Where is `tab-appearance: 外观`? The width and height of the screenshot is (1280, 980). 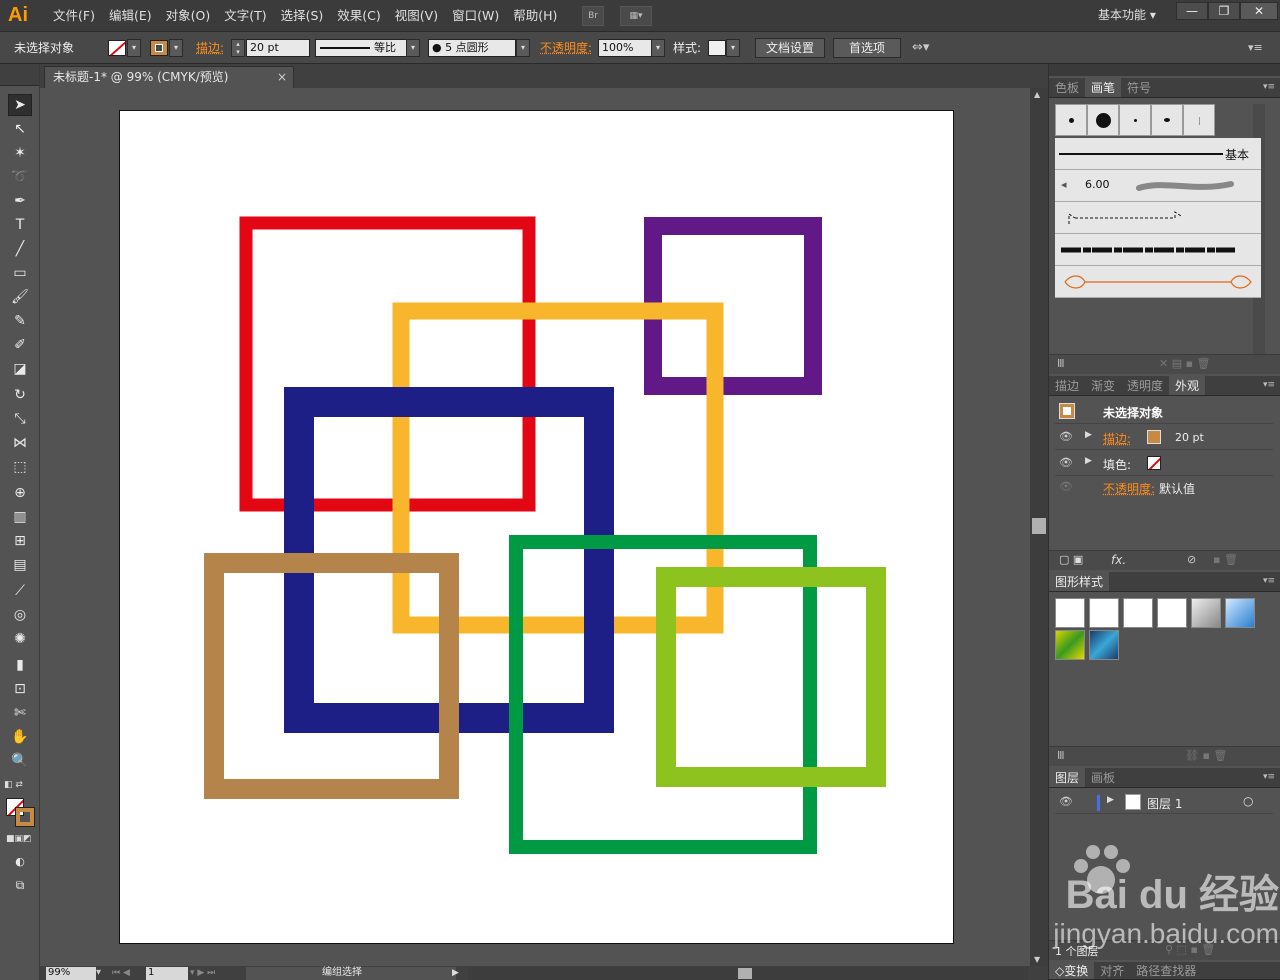
tab-appearance: 外观 is located at coordinates (1187, 385).